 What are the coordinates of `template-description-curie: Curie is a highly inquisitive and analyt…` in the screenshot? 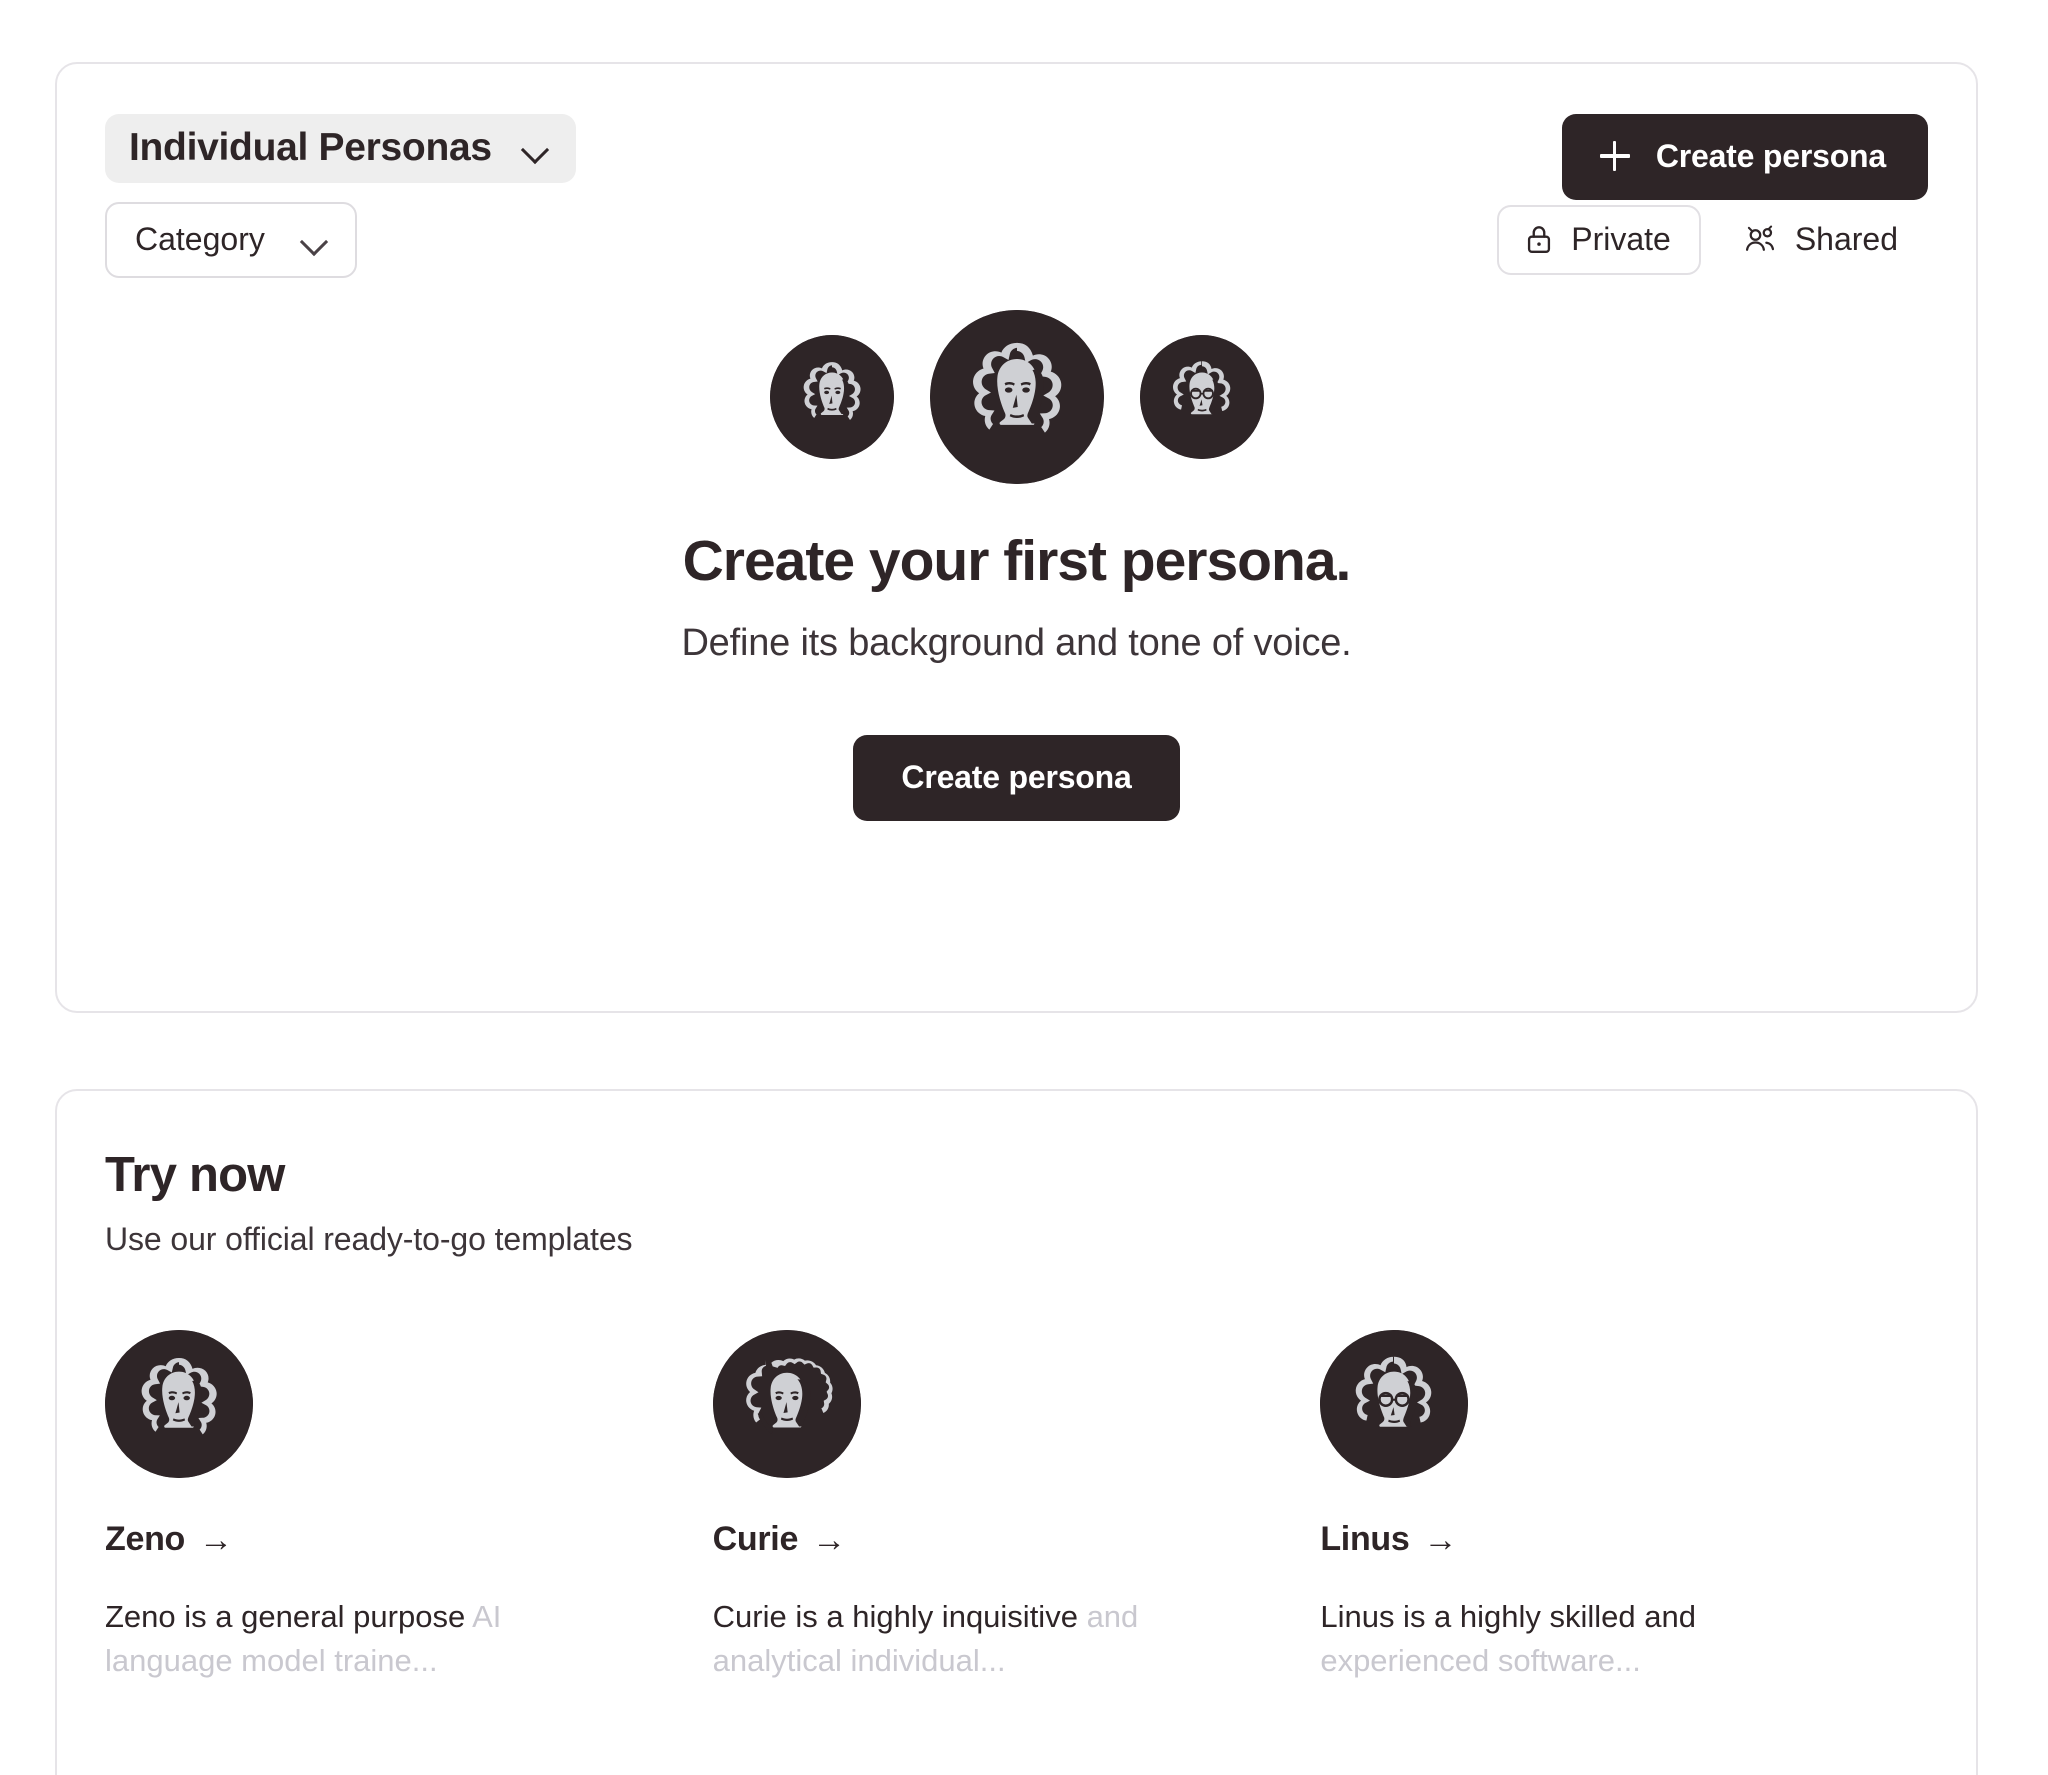 It's located at (928, 1639).